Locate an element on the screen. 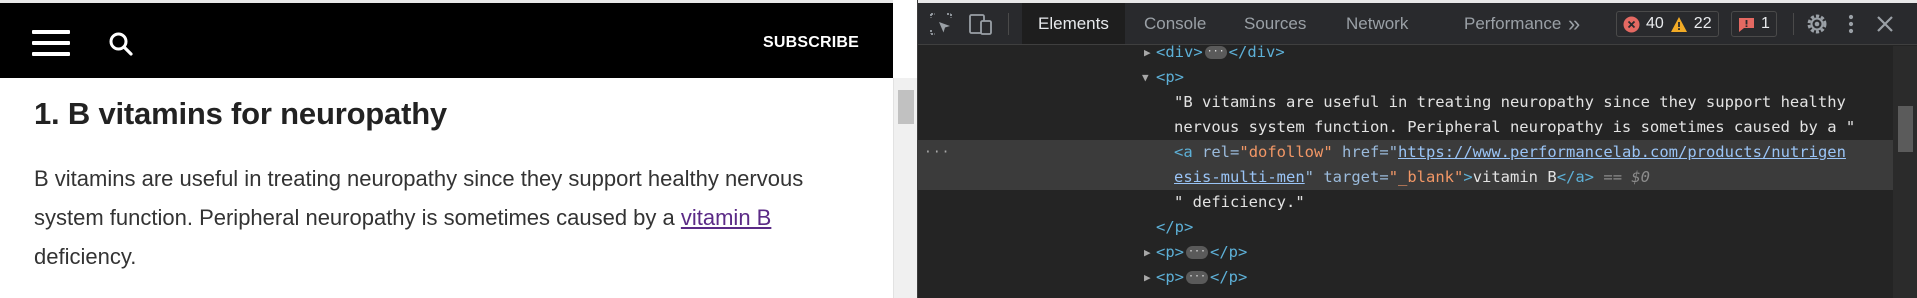  issue-icon is located at coordinates (1746, 24).